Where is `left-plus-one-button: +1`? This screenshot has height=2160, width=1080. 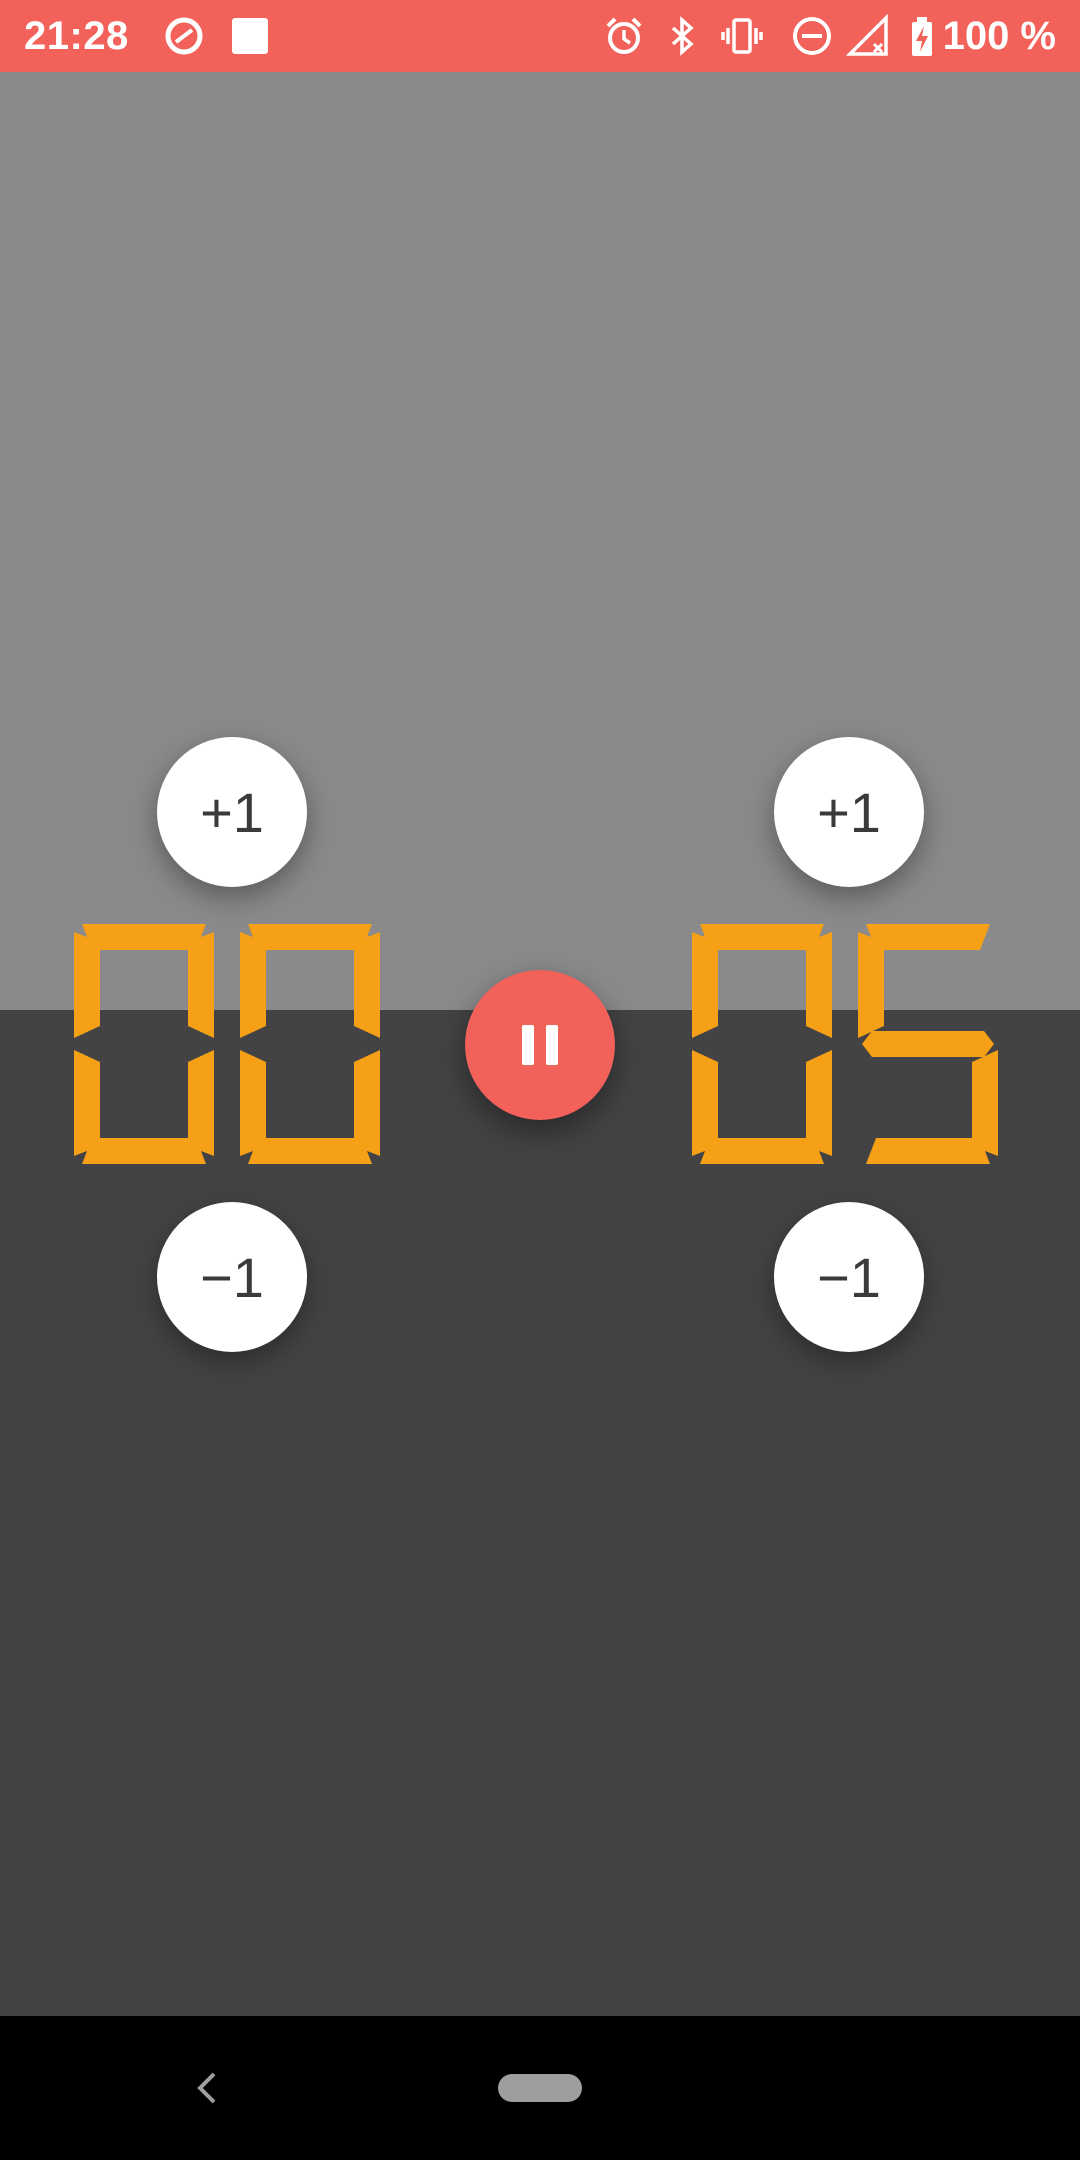 left-plus-one-button: +1 is located at coordinates (232, 812).